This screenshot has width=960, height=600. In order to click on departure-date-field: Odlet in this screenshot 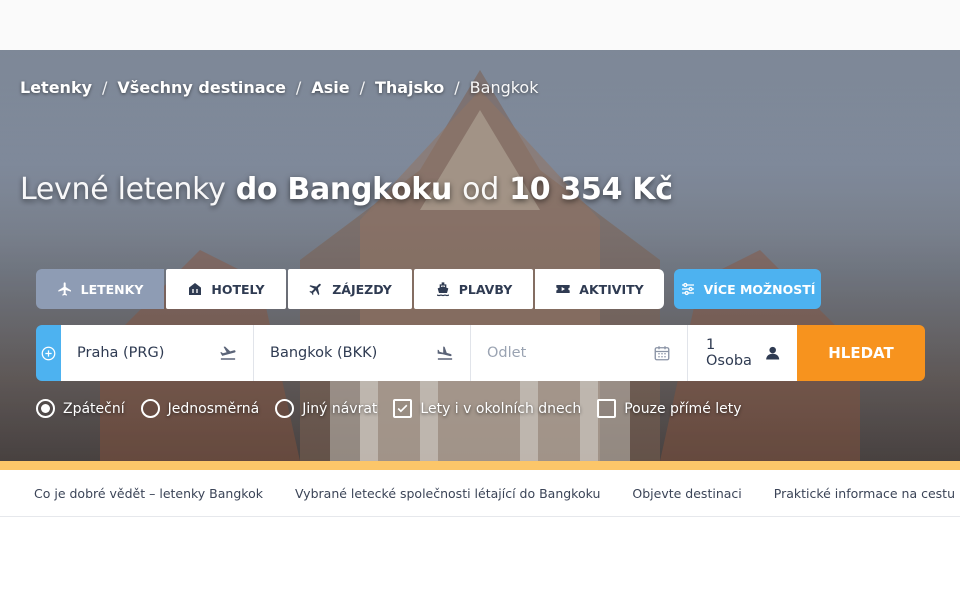, I will do `click(579, 353)`.